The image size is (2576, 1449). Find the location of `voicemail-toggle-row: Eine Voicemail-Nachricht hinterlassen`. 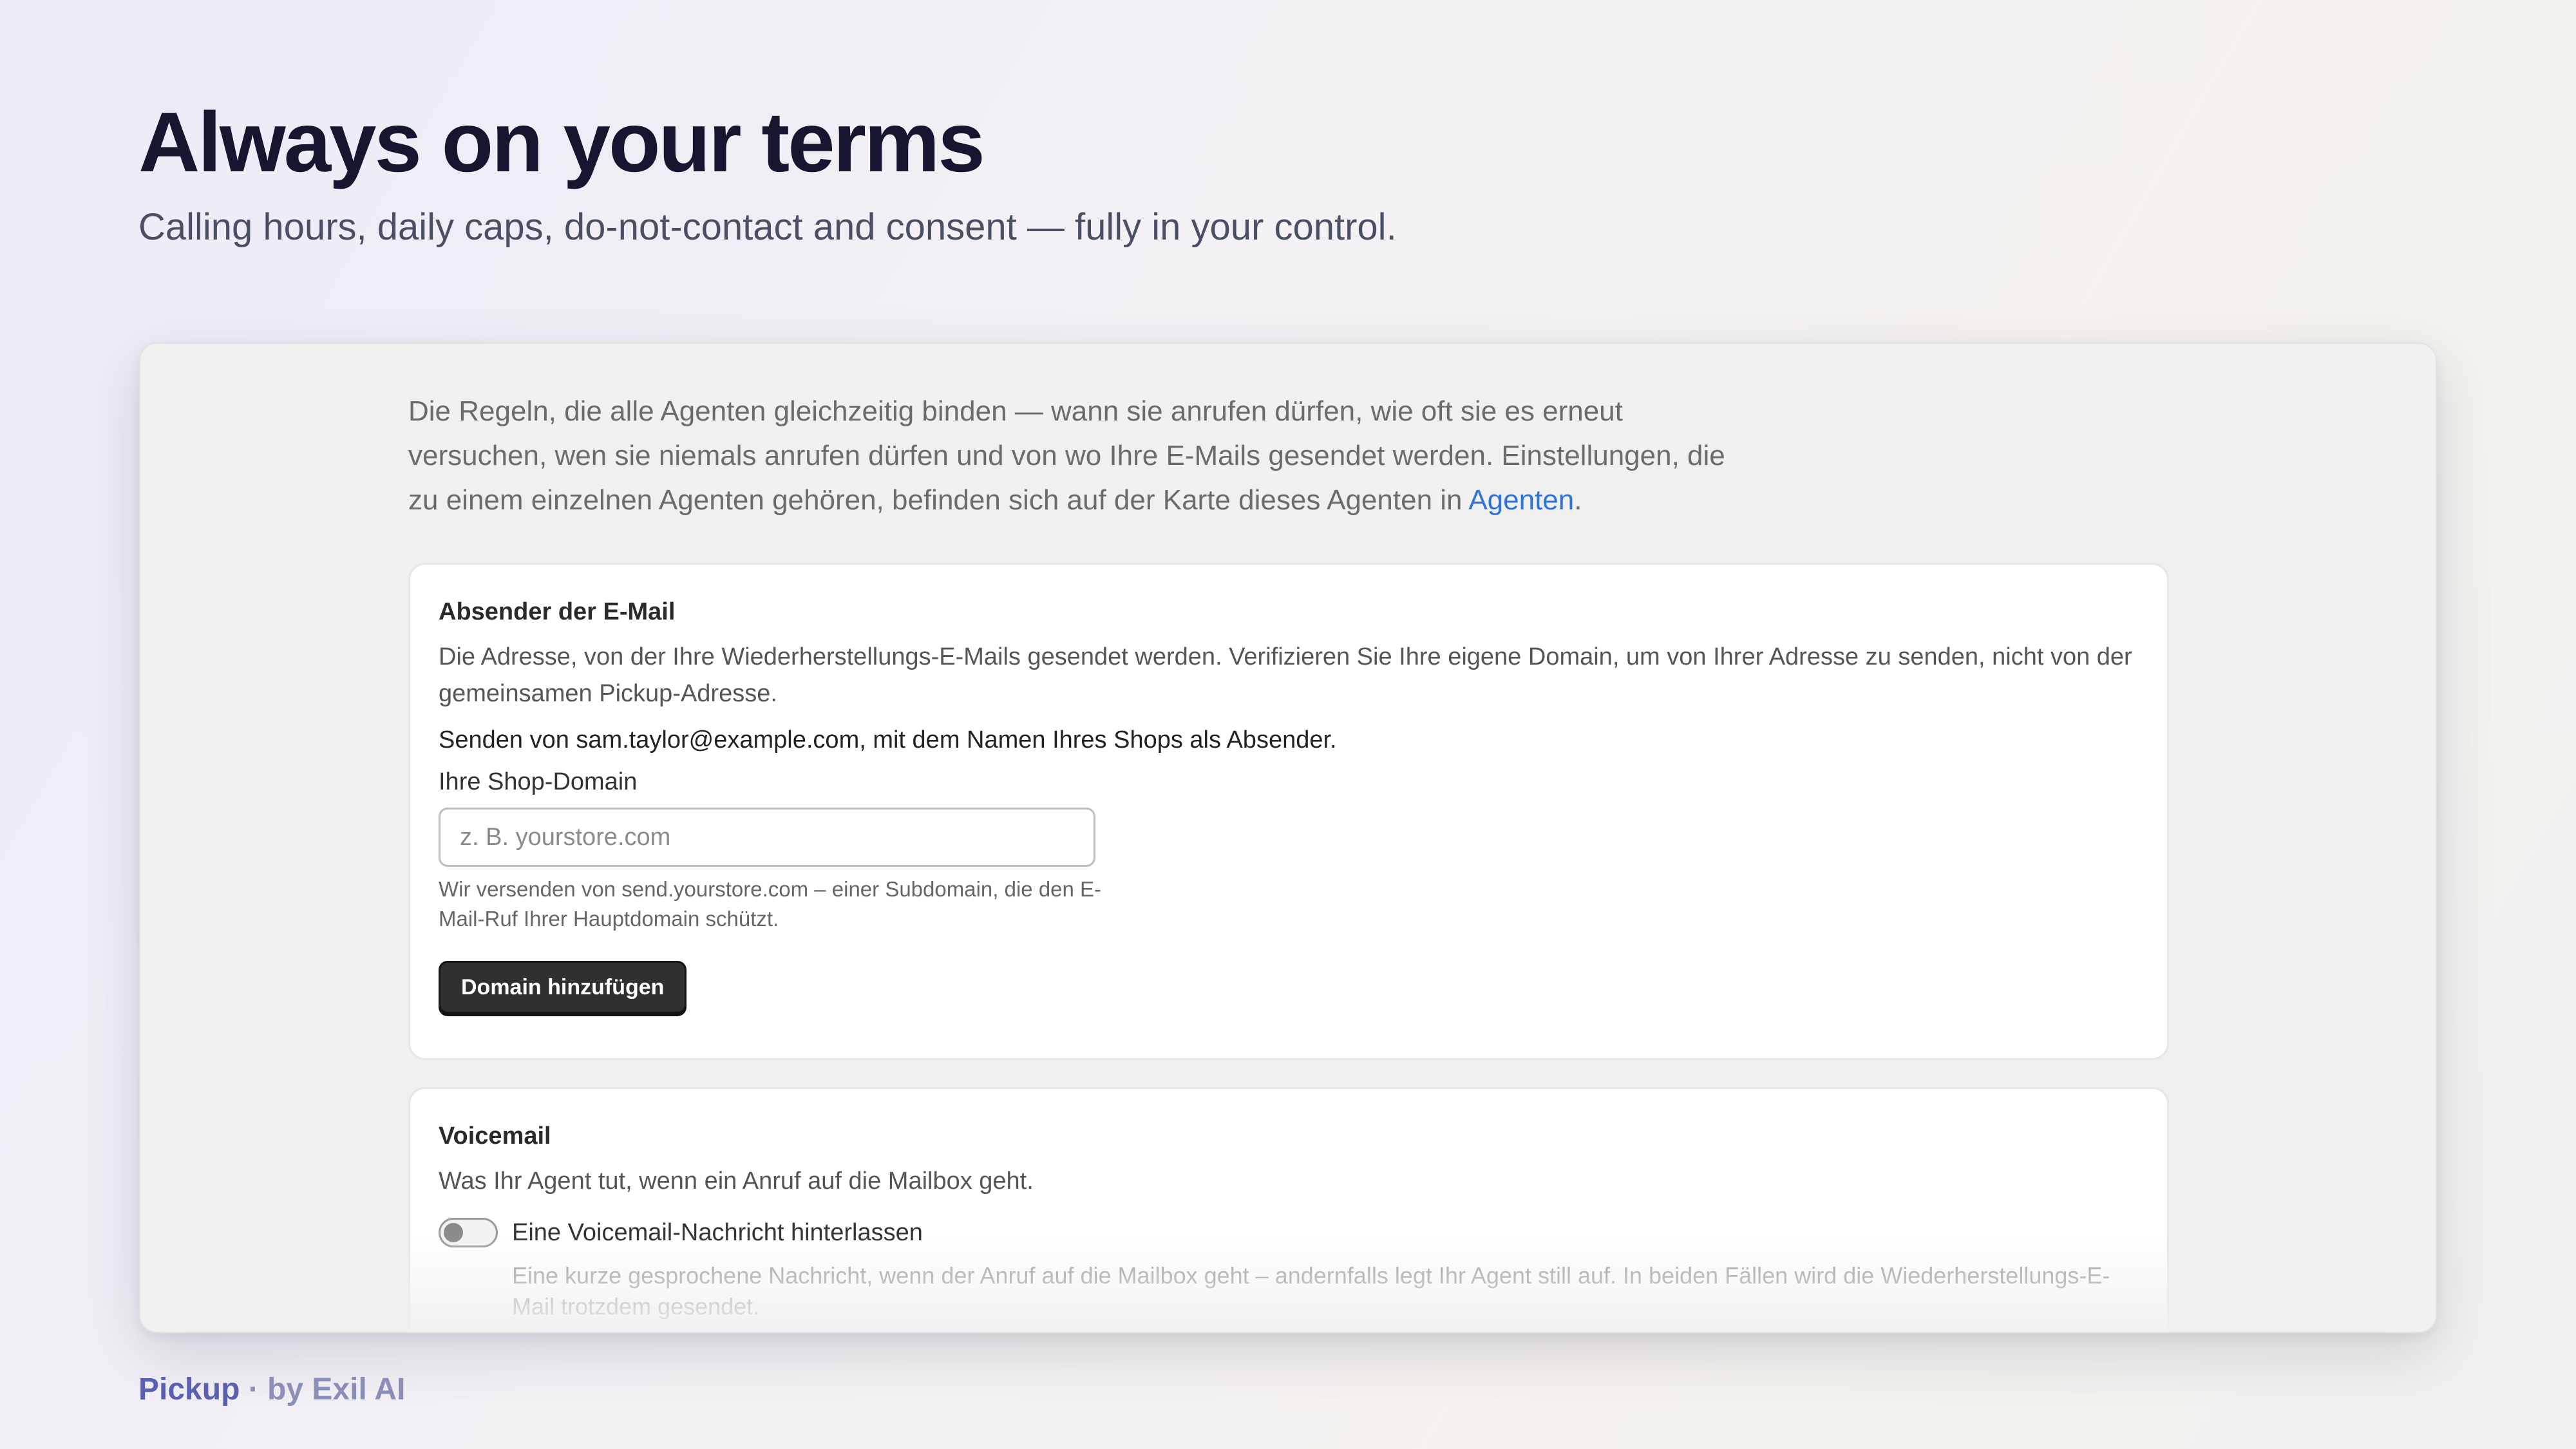

voicemail-toggle-row: Eine Voicemail-Nachricht hinterlassen is located at coordinates (1289, 1232).